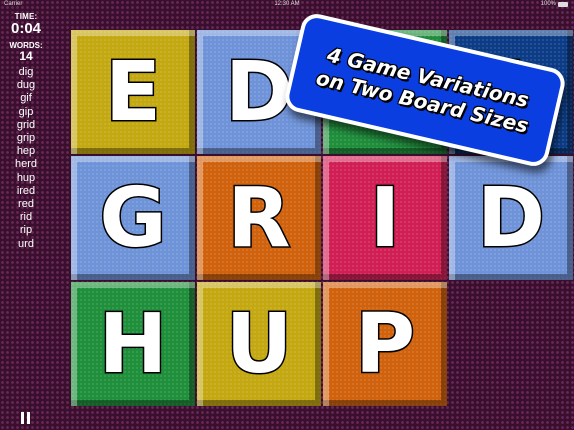 The image size is (574, 430). What do you see at coordinates (26, 151) in the screenshot?
I see `found-word: hep` at bounding box center [26, 151].